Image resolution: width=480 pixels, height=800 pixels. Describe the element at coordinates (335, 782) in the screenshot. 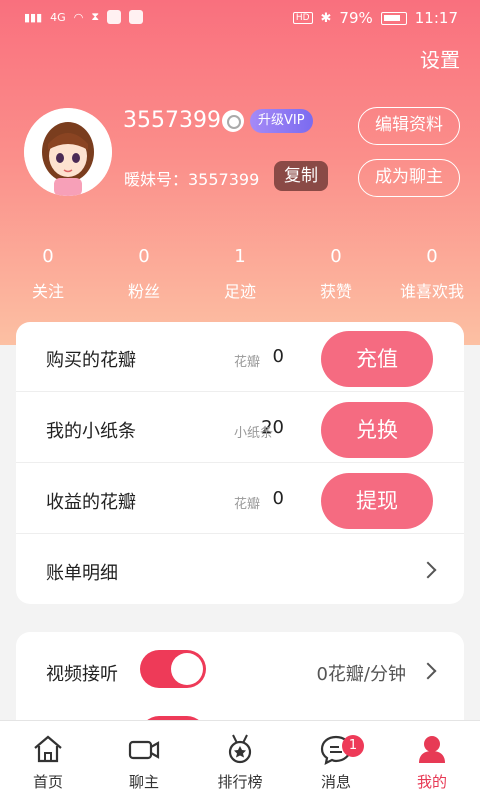

I see `tab-label: 消息` at that location.